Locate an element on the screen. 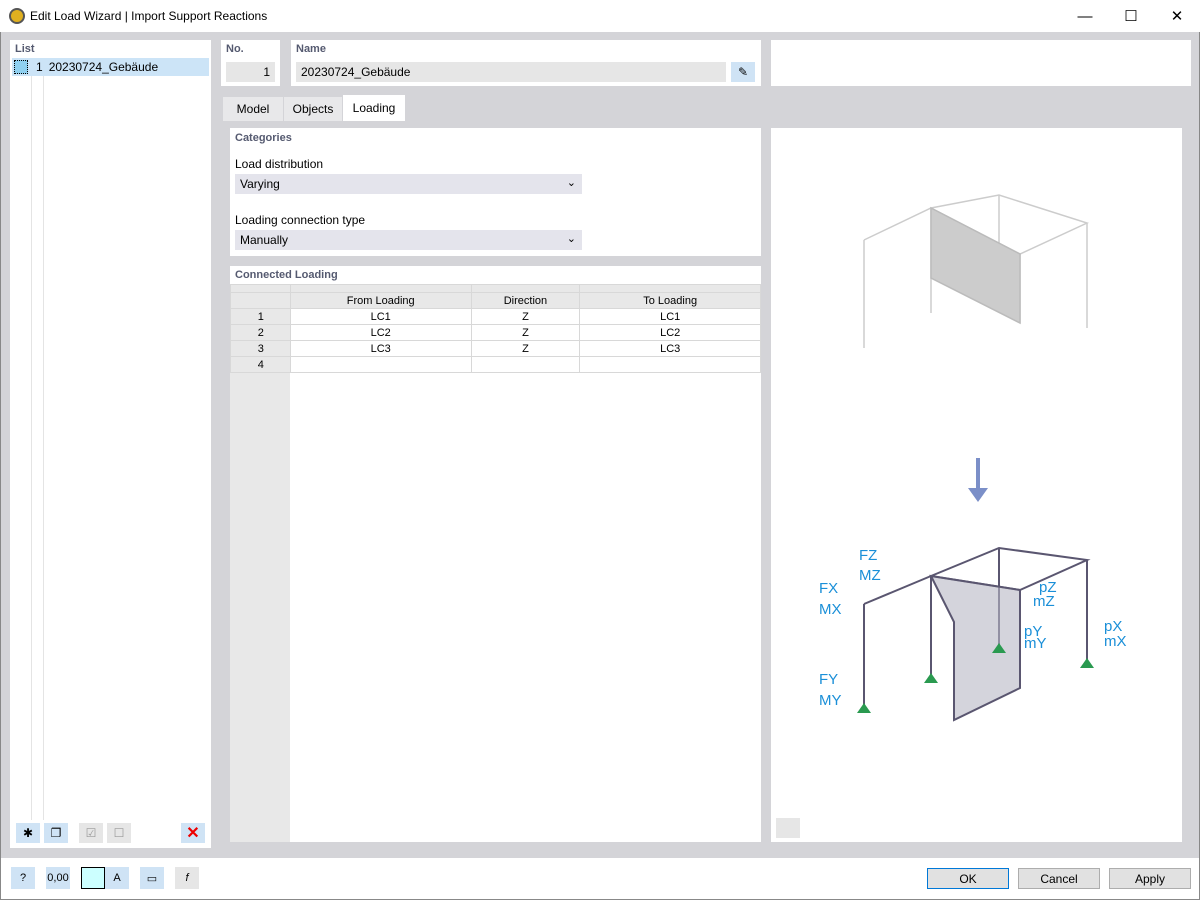 Image resolution: width=1200 pixels, height=900 pixels. tab-objects: Objects is located at coordinates (313, 109).